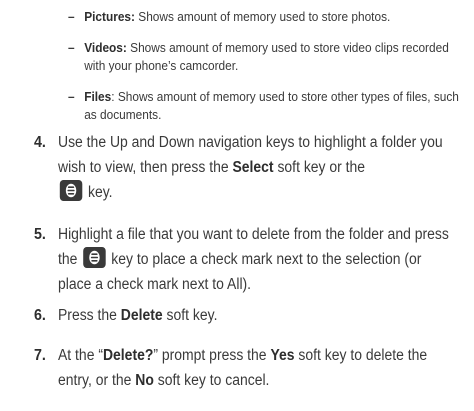  Describe the element at coordinates (282, 355) in the screenshot. I see `yes-softkey-label: Yes` at that location.